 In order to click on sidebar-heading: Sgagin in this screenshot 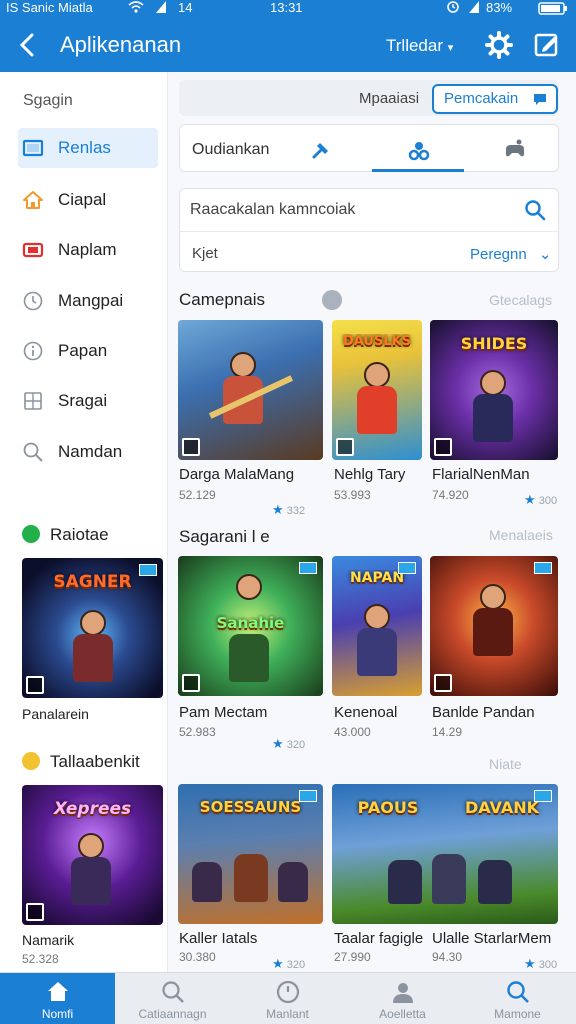, I will do `click(48, 100)`.